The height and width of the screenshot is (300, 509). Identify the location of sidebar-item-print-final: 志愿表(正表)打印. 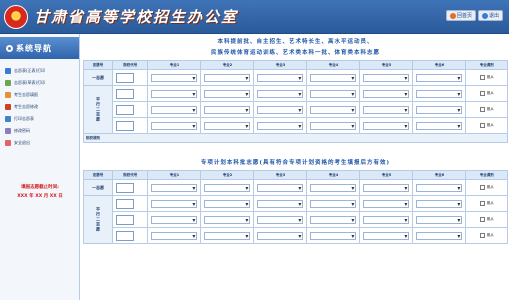
(39, 71).